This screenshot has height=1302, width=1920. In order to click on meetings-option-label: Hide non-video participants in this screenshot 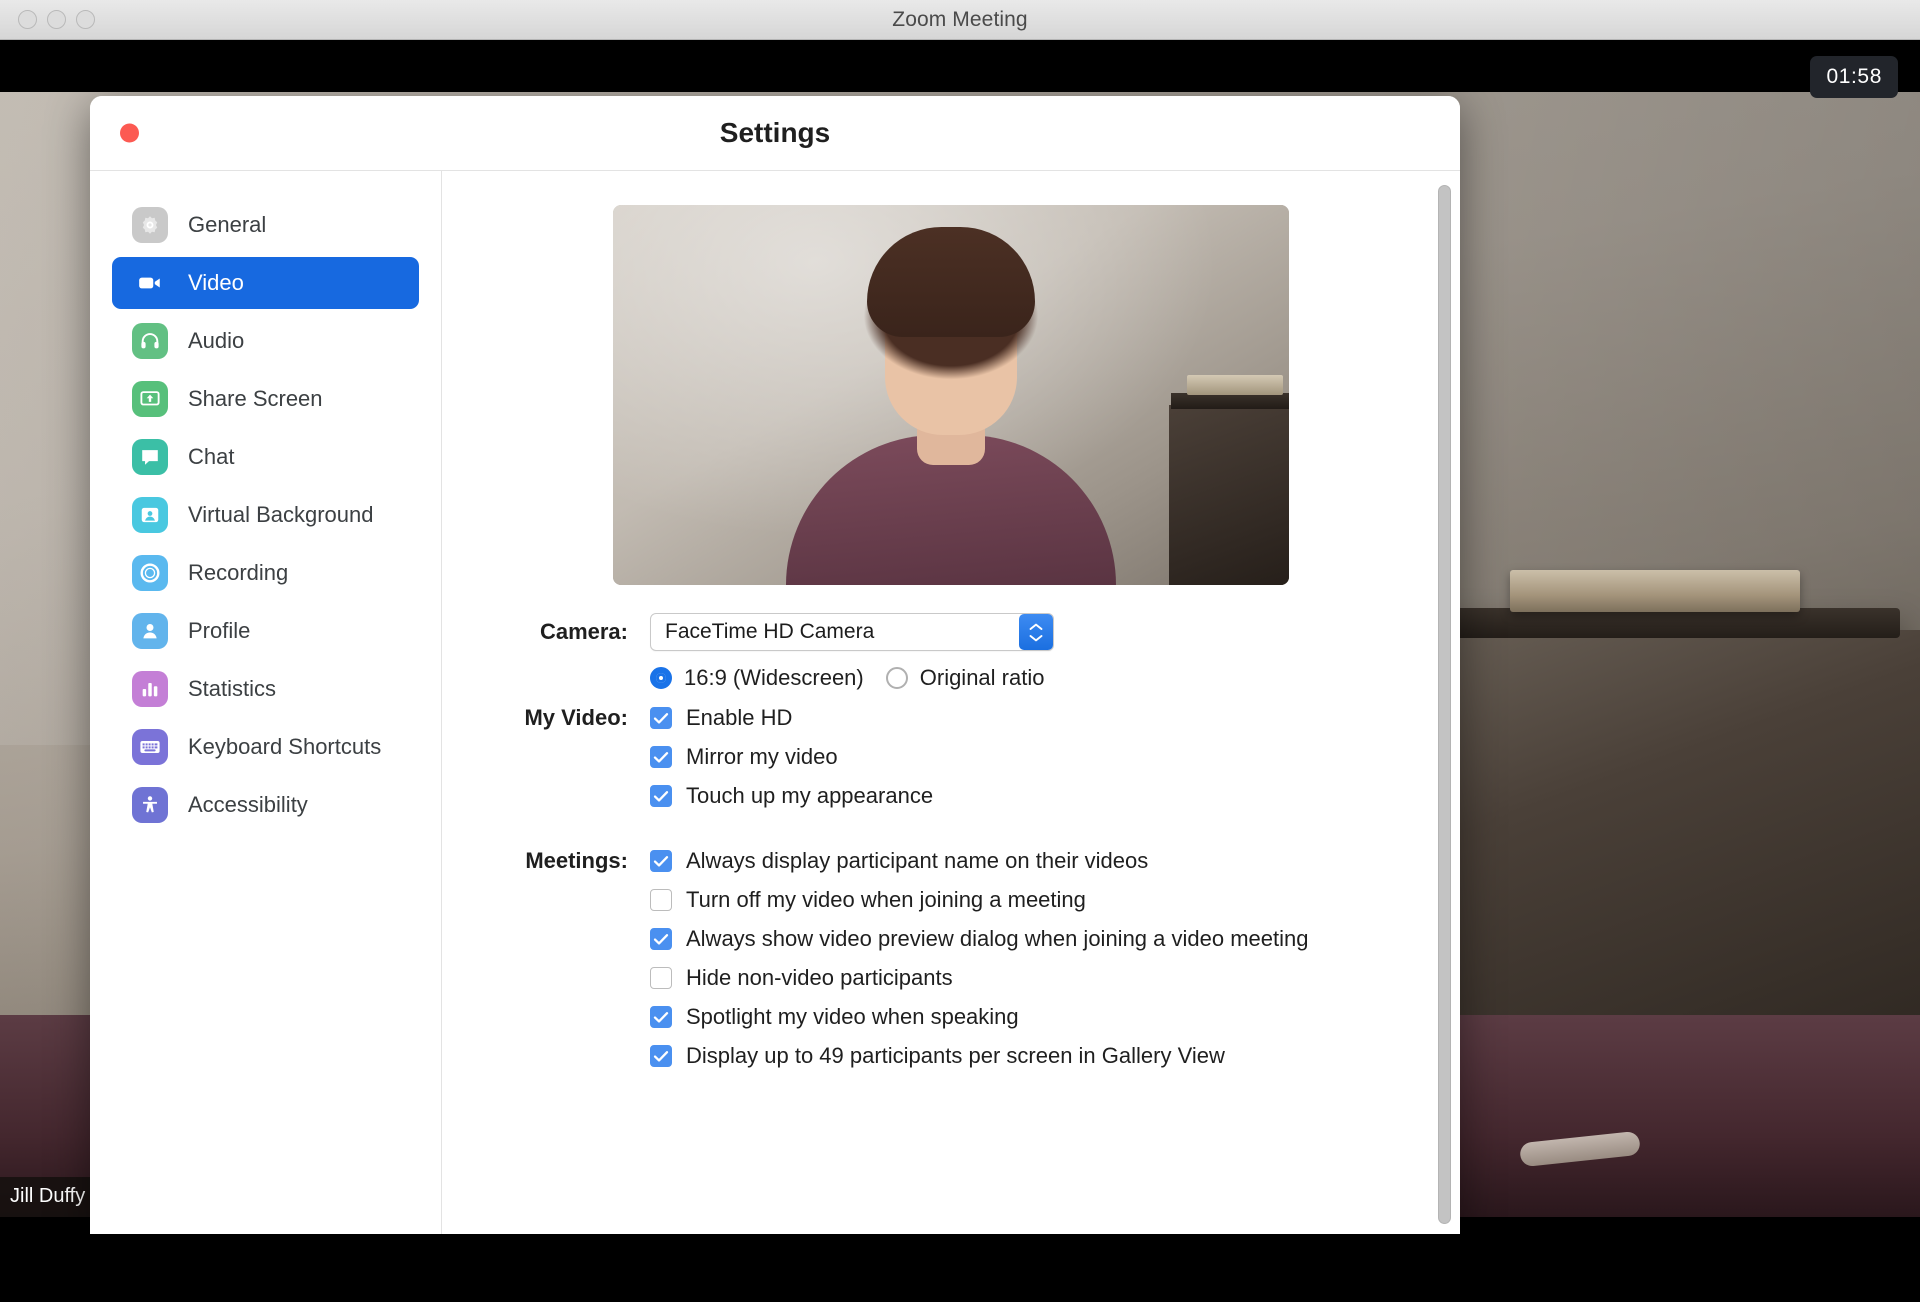, I will do `click(819, 977)`.